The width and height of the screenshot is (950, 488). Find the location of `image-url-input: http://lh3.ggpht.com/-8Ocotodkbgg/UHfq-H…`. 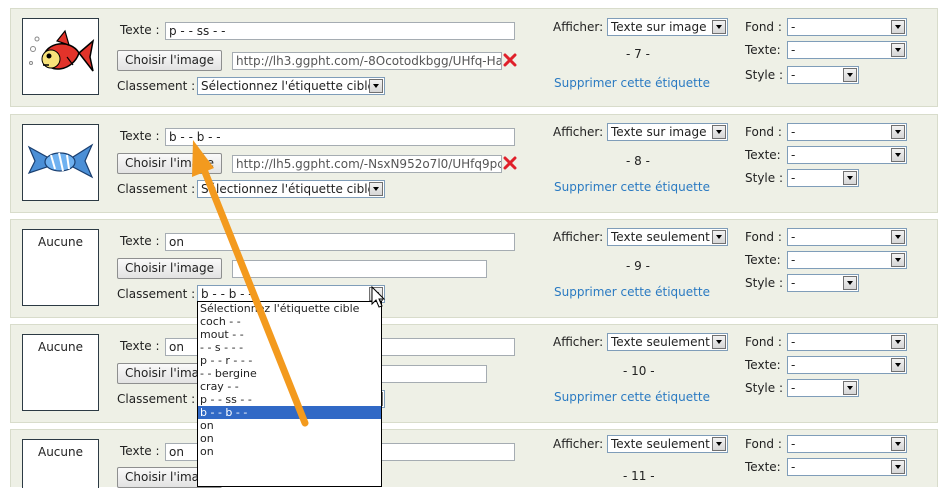

image-url-input: http://lh3.ggpht.com/-8Ocotodkbgg/UHfq-H… is located at coordinates (367, 61).